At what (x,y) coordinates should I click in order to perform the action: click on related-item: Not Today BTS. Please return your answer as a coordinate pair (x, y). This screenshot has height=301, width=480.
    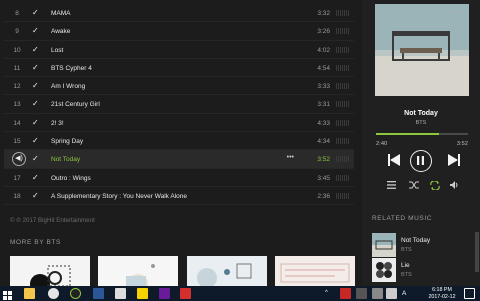
    Looking at the image, I should click on (424, 245).